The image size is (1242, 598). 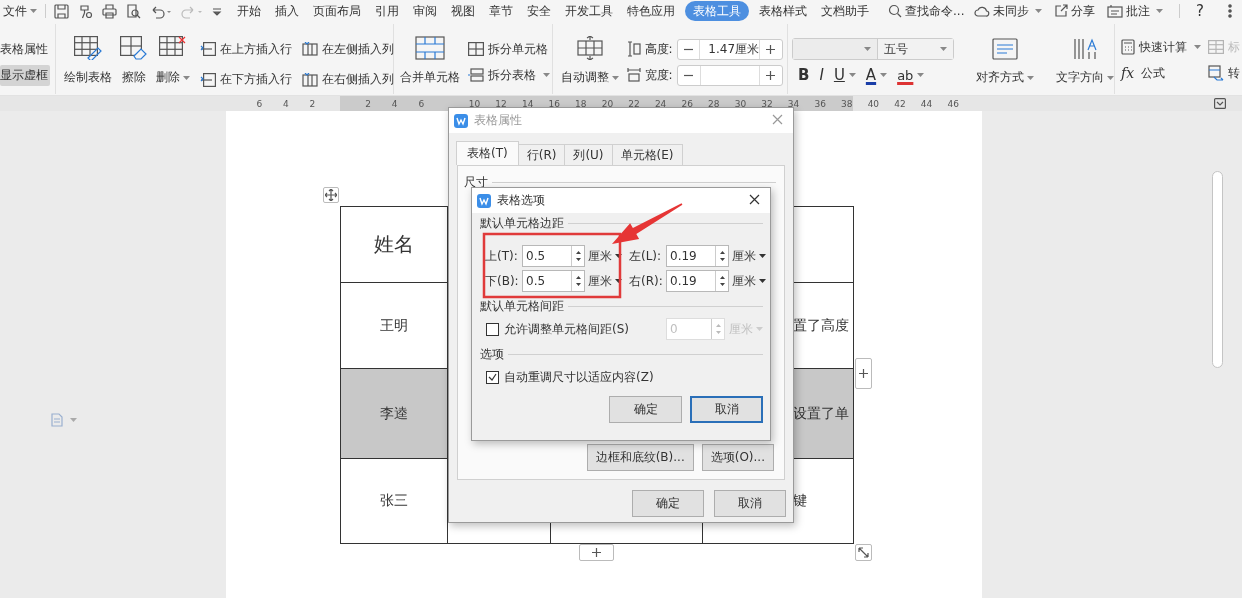 I want to click on menu-tab: 引用, so click(x=387, y=11).